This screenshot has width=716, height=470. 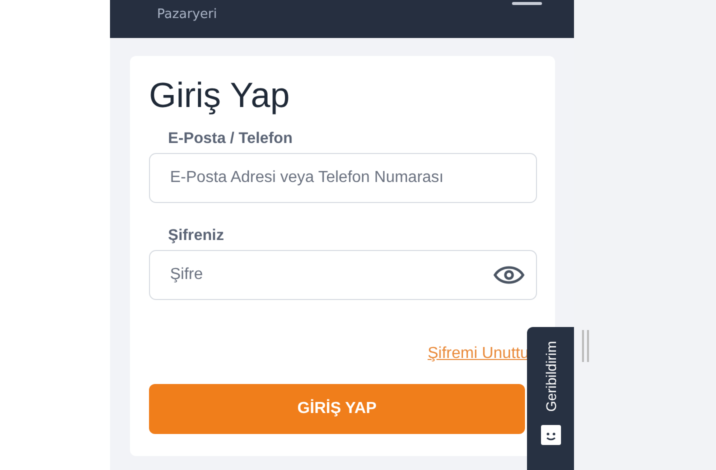 I want to click on brand-subtitle: Pazaryeri, so click(x=187, y=14).